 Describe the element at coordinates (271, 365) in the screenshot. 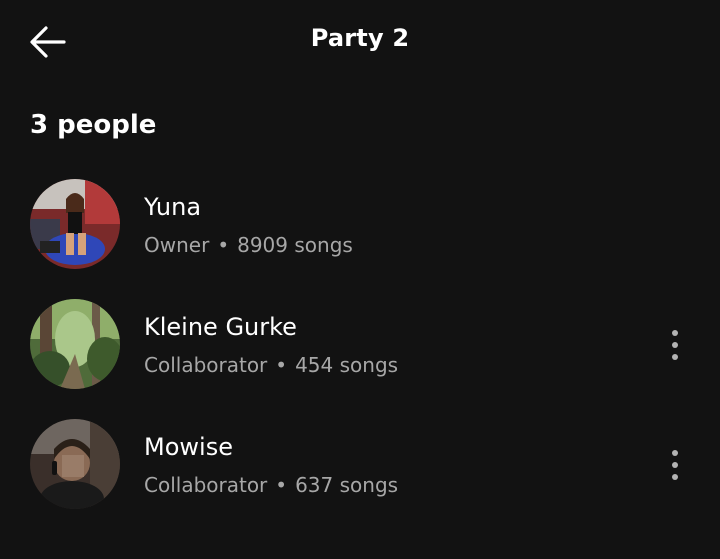

I see `person-meta: Collaborator • 454 songs` at that location.